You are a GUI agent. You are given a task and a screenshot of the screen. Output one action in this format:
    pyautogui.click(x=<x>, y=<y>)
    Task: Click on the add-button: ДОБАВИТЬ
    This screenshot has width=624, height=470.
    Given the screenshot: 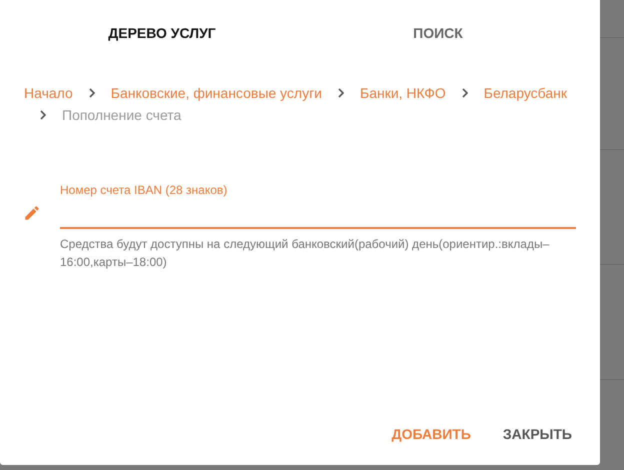 What is the action you would take?
    pyautogui.click(x=431, y=434)
    